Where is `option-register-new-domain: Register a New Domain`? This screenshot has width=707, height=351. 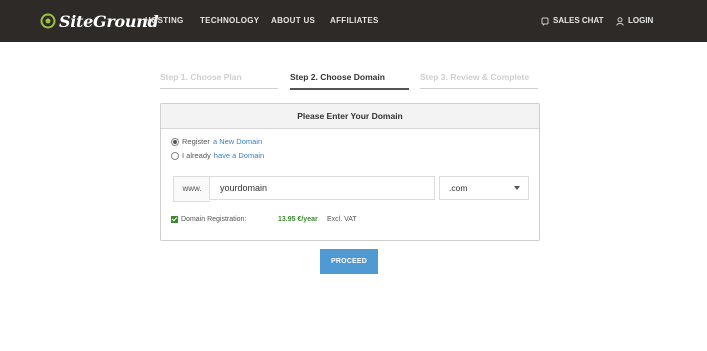
option-register-new-domain: Register a New Domain is located at coordinates (216, 141).